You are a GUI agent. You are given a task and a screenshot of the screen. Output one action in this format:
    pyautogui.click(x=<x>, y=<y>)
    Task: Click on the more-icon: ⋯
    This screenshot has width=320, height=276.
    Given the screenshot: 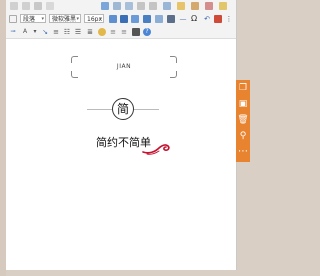 What is the action you would take?
    pyautogui.click(x=243, y=152)
    